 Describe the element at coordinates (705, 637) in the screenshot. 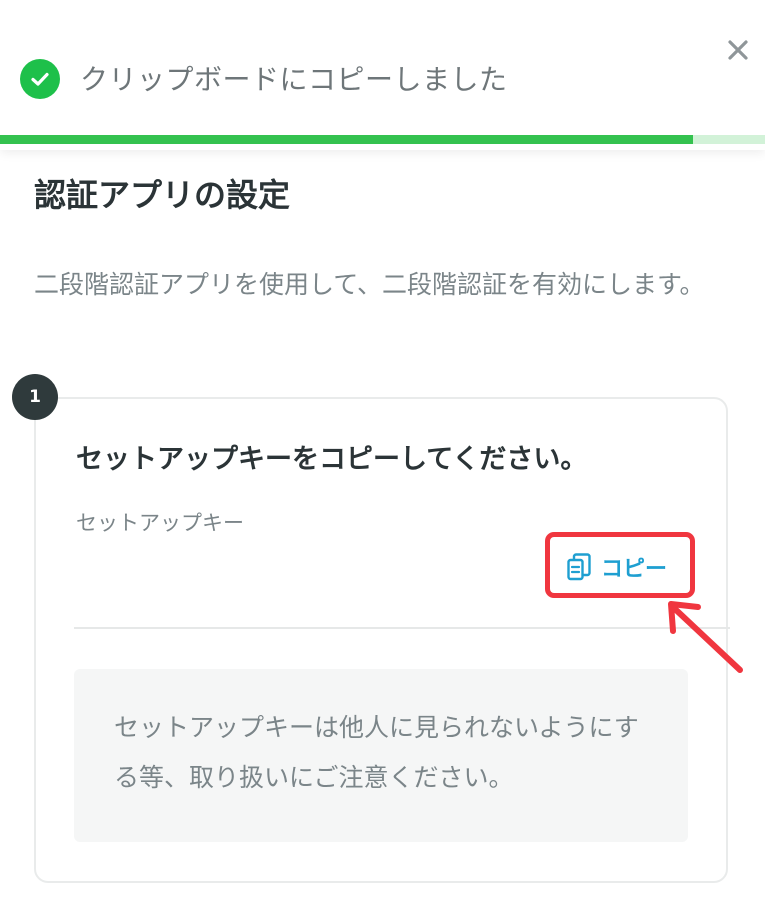

I see `annotation-arrow-icon` at that location.